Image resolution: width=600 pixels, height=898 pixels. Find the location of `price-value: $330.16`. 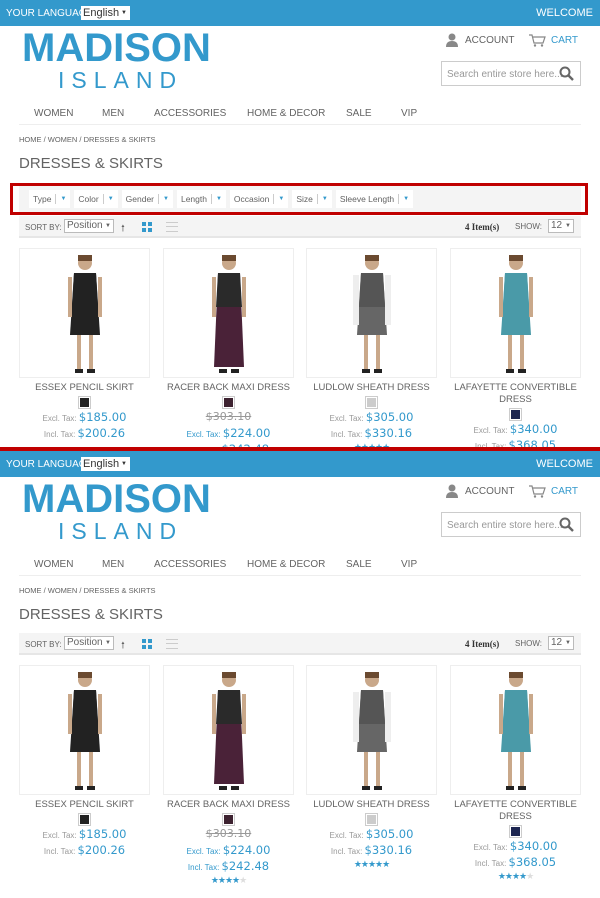

price-value: $330.16 is located at coordinates (388, 850).